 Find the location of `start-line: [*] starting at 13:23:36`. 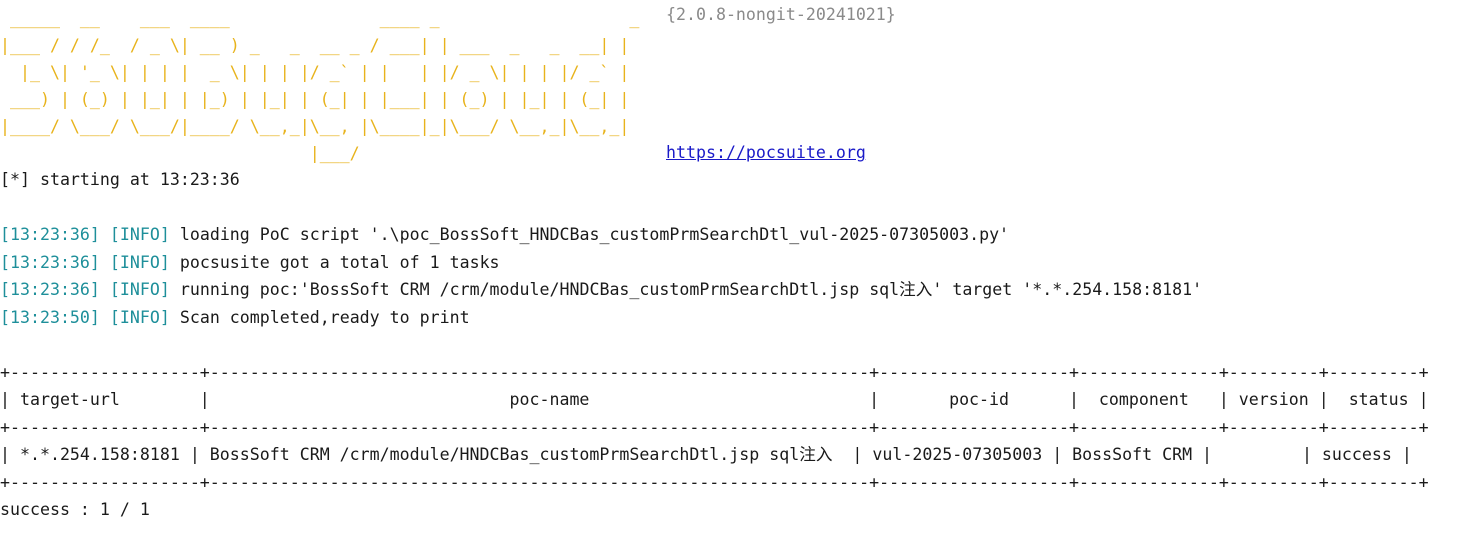

start-line: [*] starting at 13:23:36 is located at coordinates (120, 179).